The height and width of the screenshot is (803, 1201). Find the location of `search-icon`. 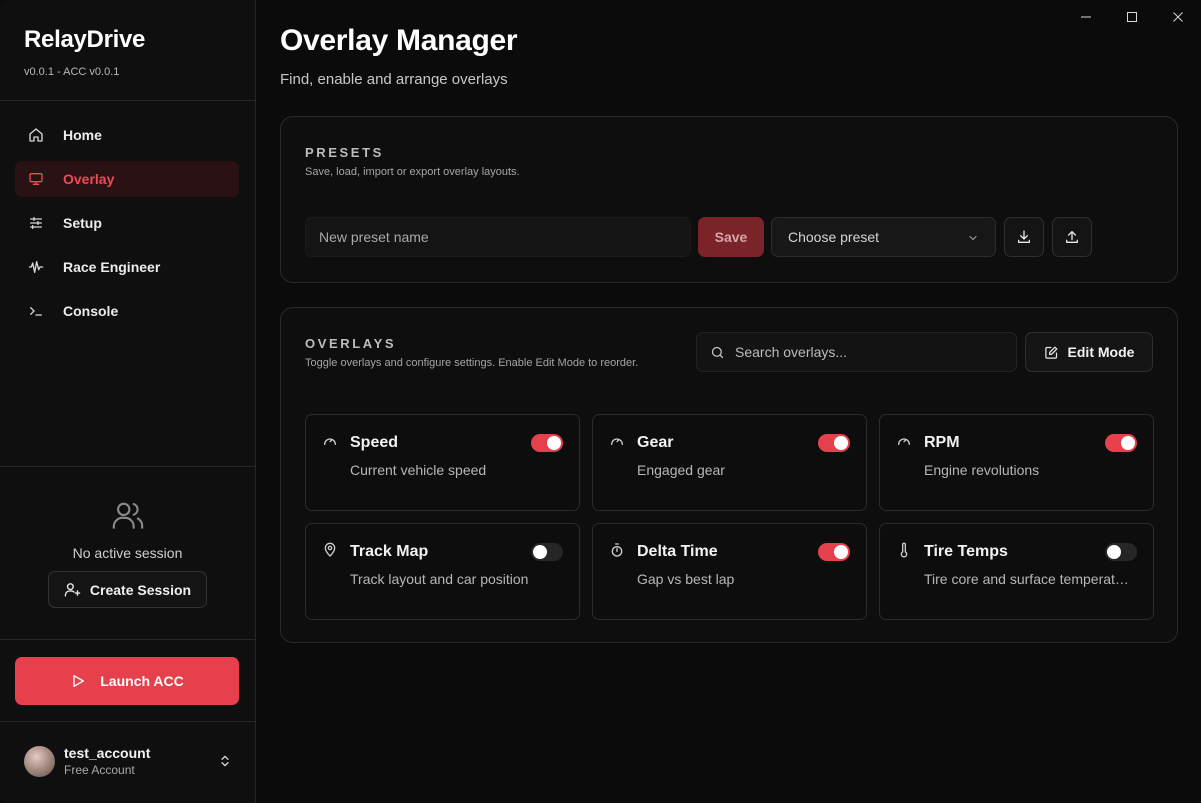

search-icon is located at coordinates (717, 352).